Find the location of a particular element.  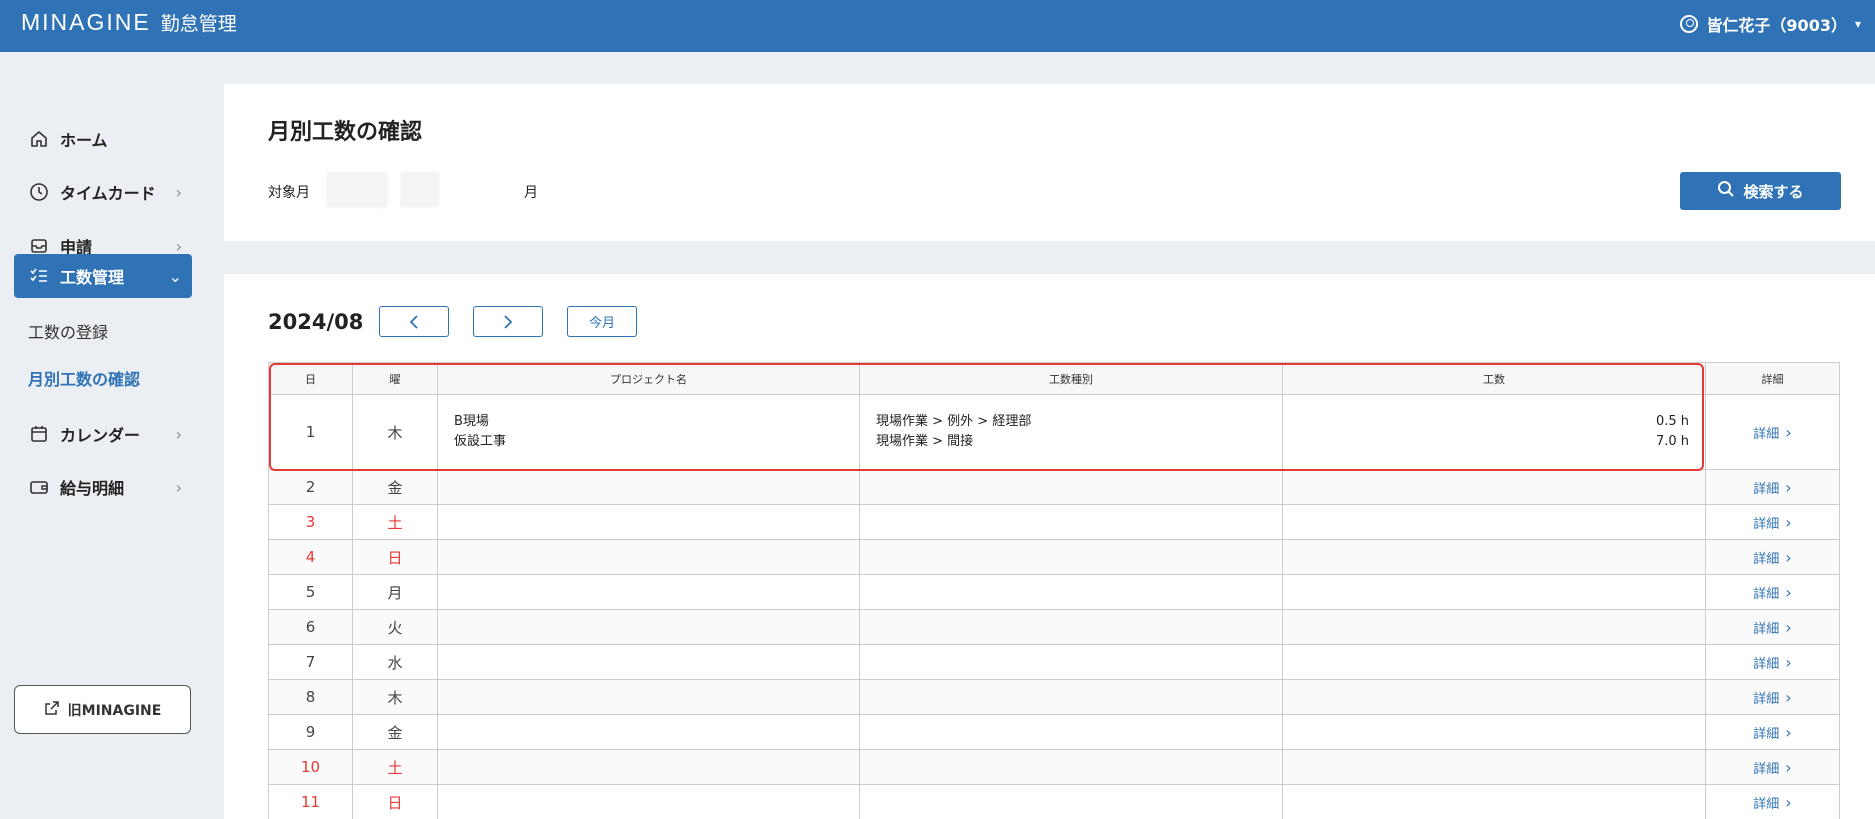

wallet-icon is located at coordinates (39, 487).